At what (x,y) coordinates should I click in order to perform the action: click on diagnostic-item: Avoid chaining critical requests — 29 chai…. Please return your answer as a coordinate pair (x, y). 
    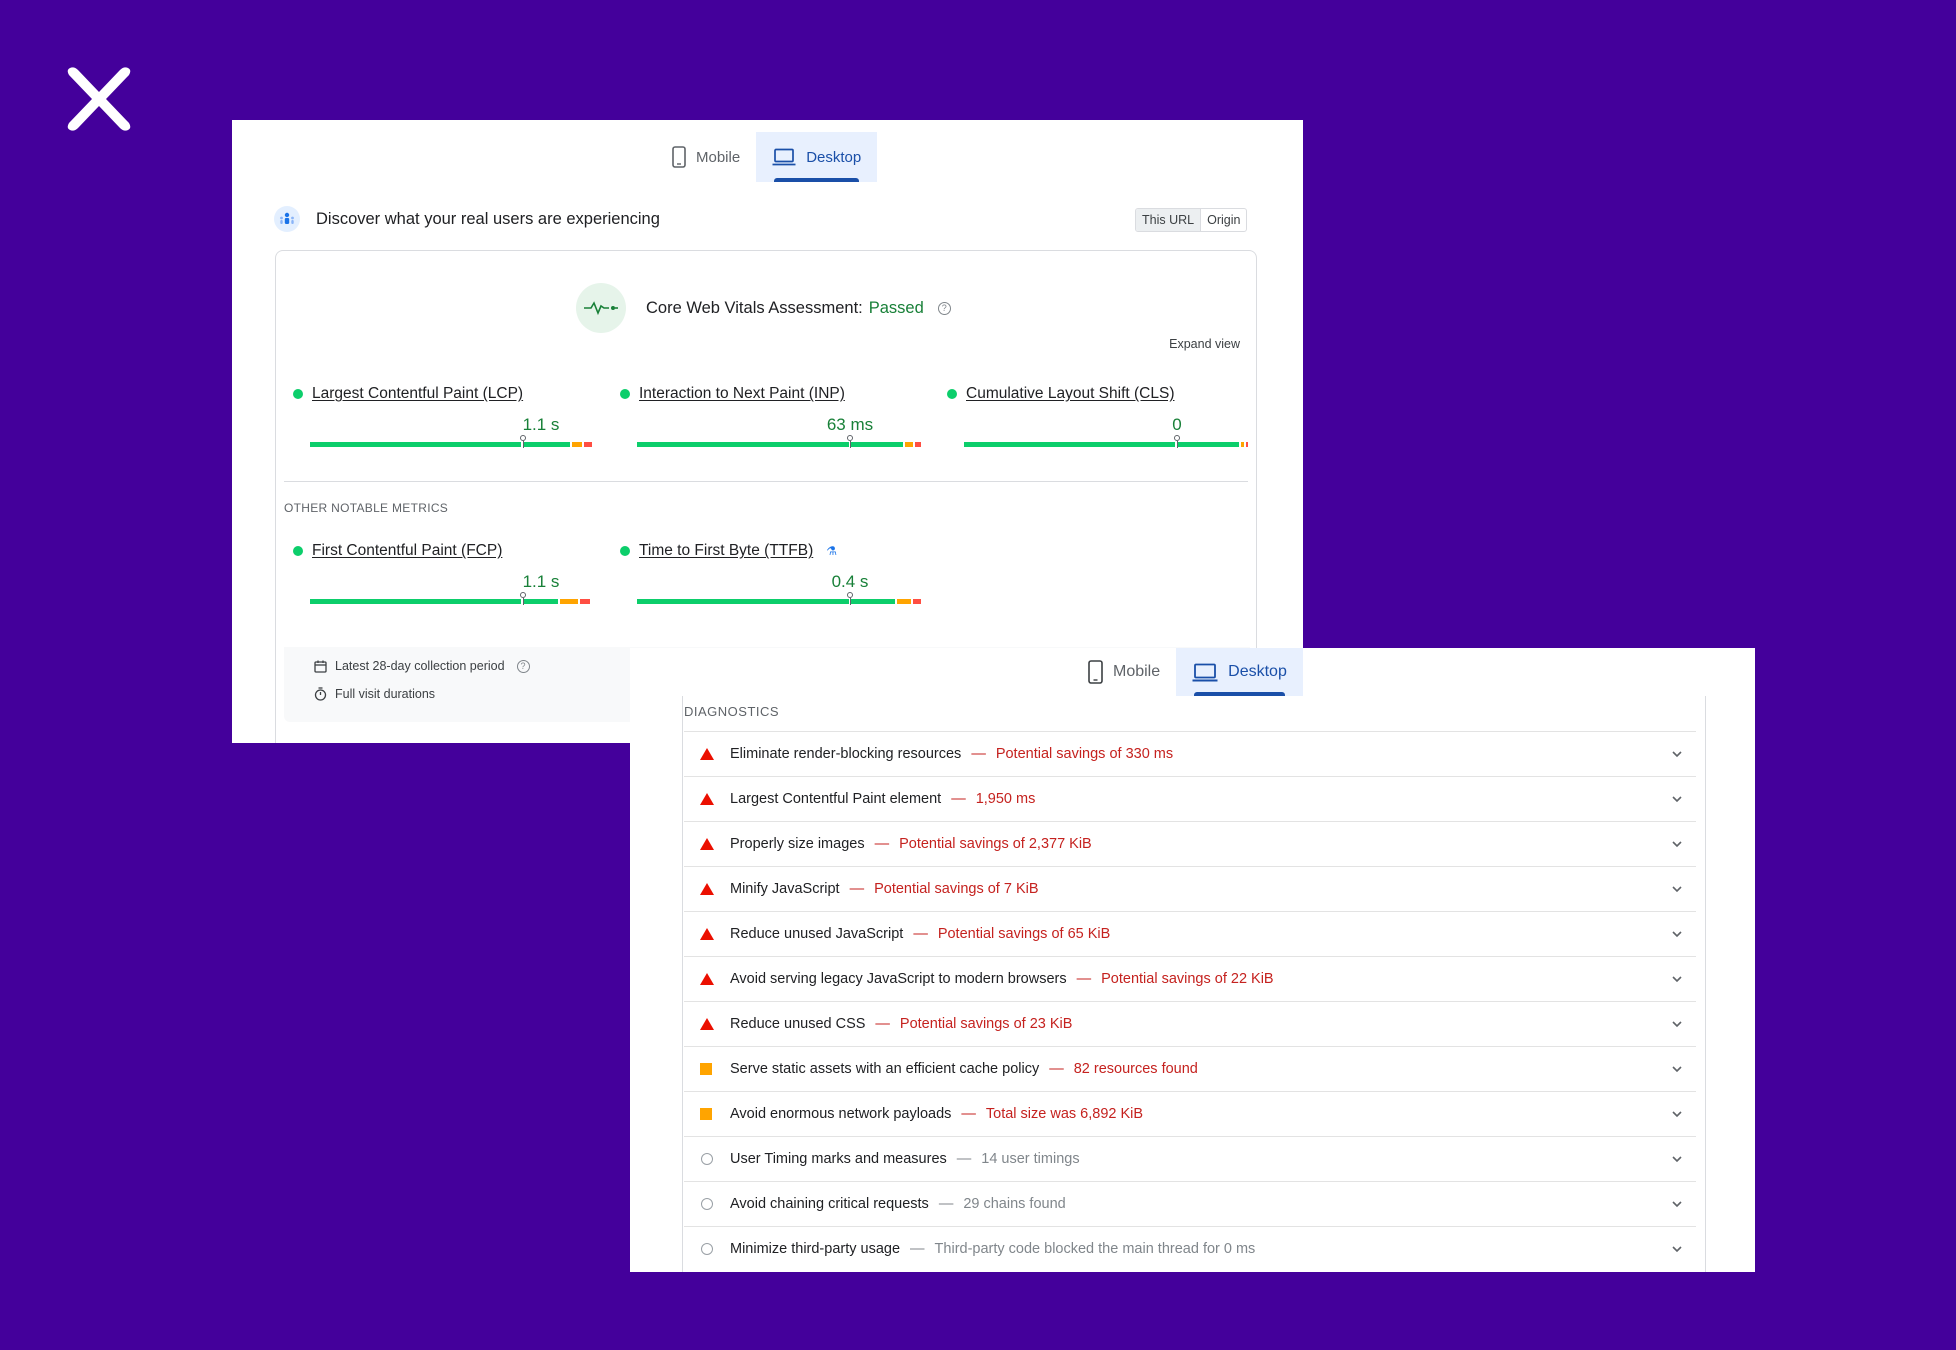
    Looking at the image, I should click on (1190, 1203).